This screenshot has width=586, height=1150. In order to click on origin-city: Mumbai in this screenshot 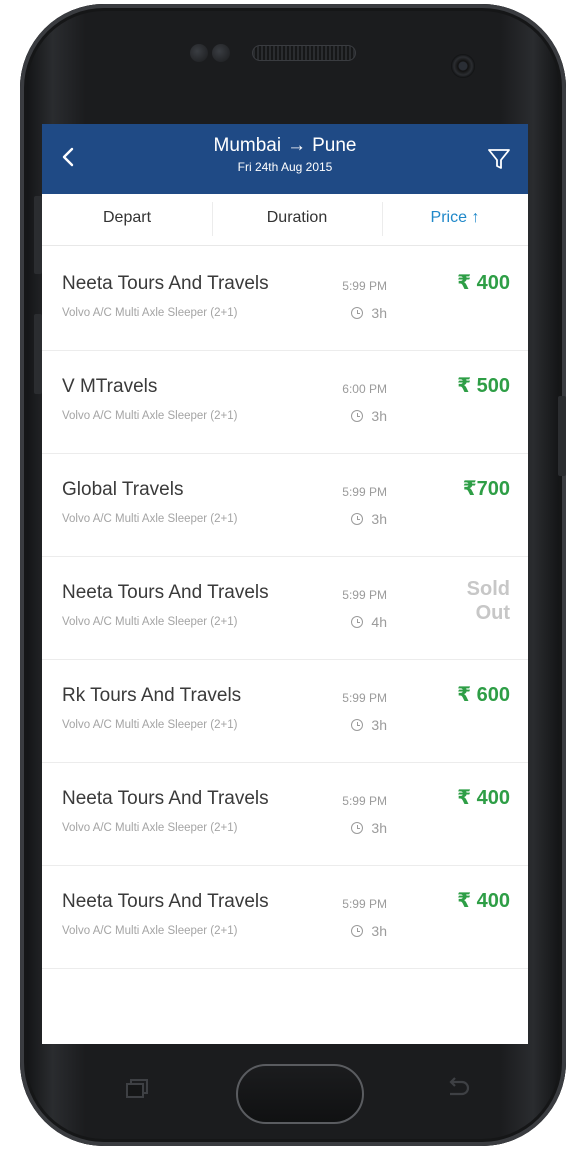, I will do `click(247, 145)`.